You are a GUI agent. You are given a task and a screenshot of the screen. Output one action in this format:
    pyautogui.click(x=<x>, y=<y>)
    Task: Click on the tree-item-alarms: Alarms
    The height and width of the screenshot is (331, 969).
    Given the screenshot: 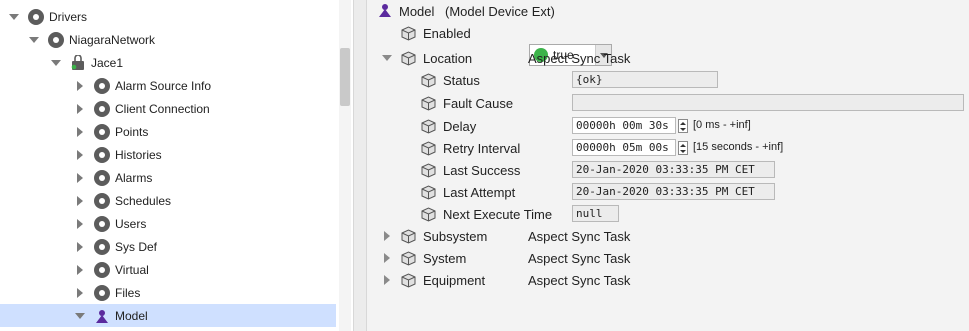 What is the action you would take?
    pyautogui.click(x=168, y=177)
    